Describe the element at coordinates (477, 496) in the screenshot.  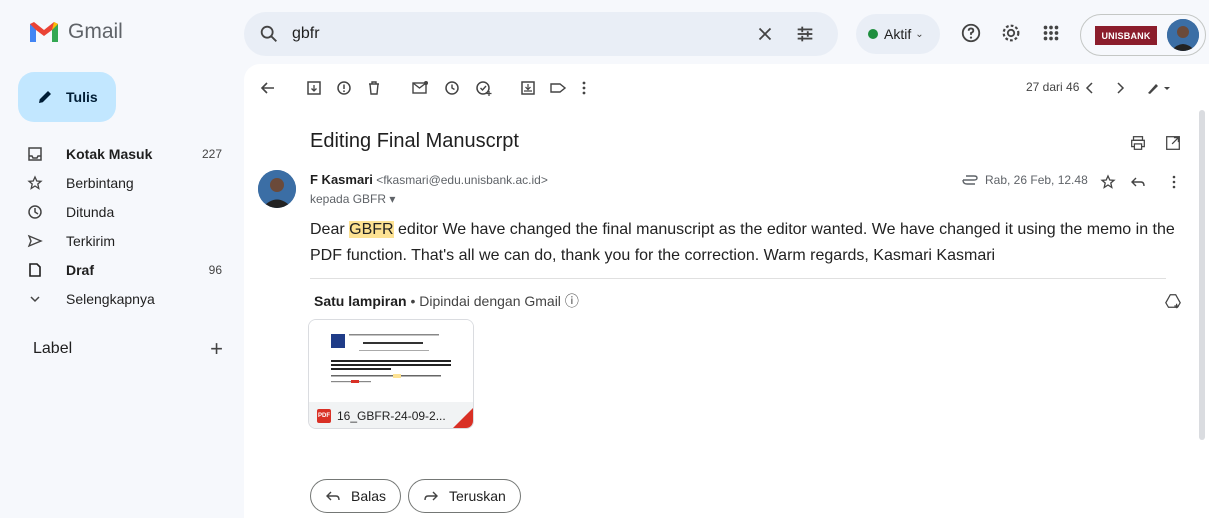
I see `forward-label: Teruskan` at that location.